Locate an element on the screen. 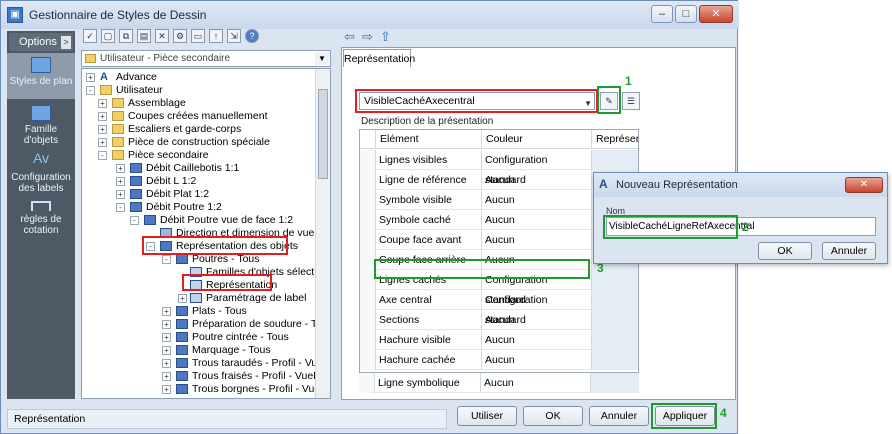 Image resolution: width=892 pixels, height=434 pixels. sidebar-item-dimension-rules: règles de cotation is located at coordinates (41, 222).